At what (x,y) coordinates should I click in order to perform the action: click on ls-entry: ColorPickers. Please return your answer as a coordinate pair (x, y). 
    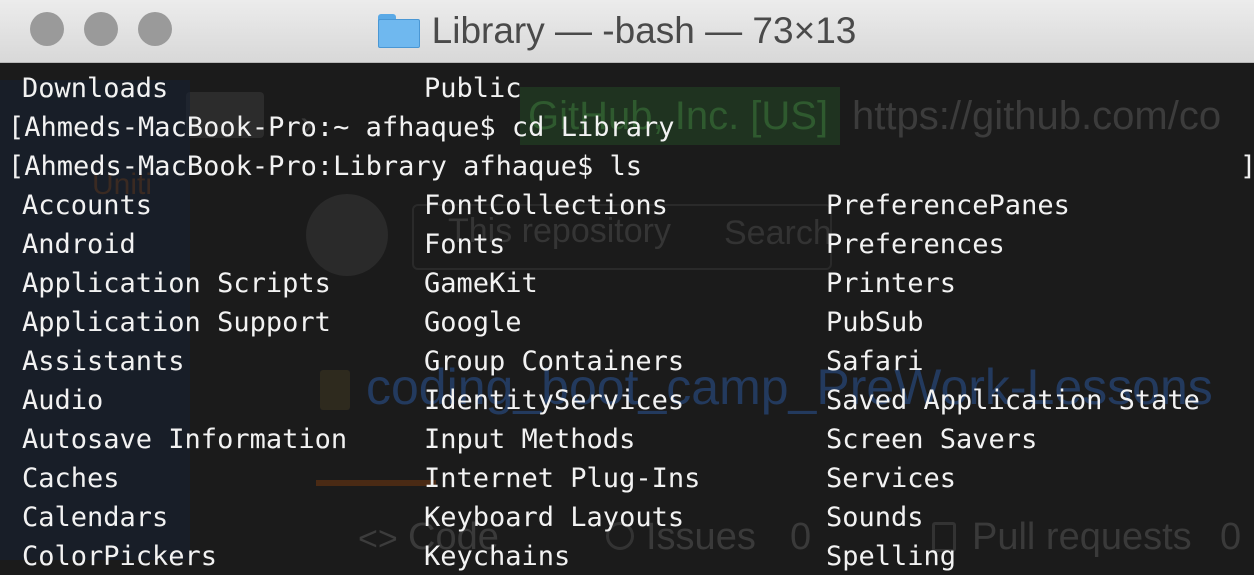
    Looking at the image, I should click on (120, 556).